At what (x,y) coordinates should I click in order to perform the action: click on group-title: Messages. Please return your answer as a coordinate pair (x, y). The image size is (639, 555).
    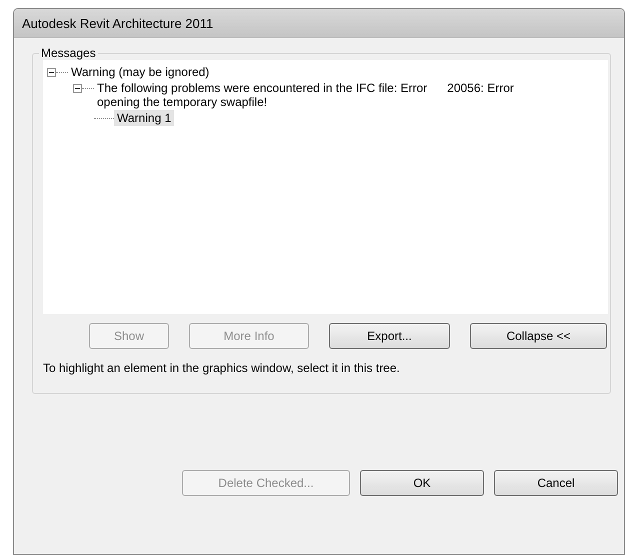
    Looking at the image, I should click on (68, 53).